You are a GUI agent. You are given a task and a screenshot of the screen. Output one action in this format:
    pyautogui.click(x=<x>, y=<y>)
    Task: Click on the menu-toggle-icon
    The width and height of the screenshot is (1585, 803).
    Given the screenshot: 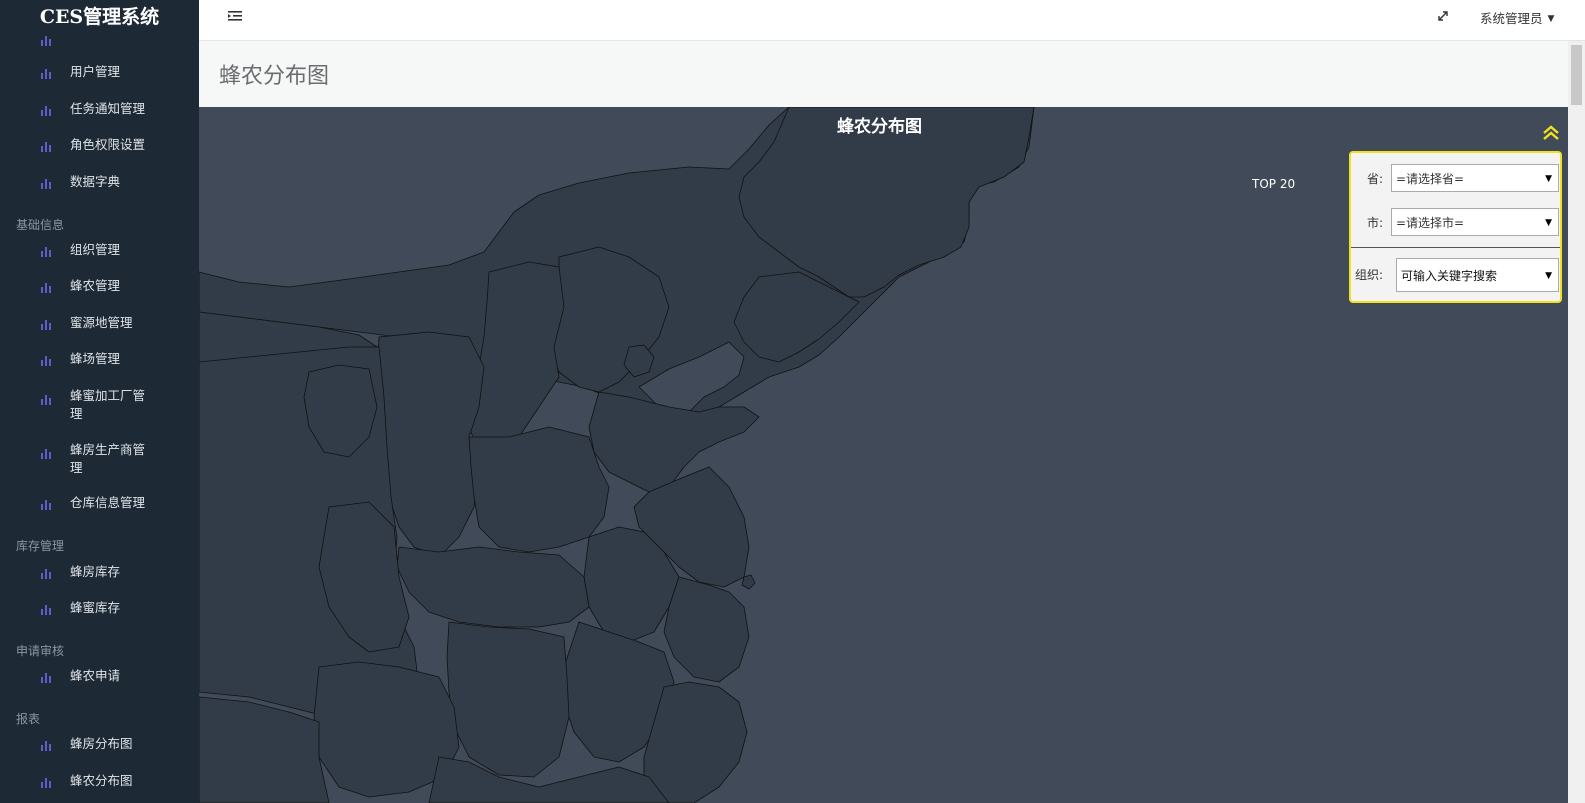 What is the action you would take?
    pyautogui.click(x=235, y=16)
    